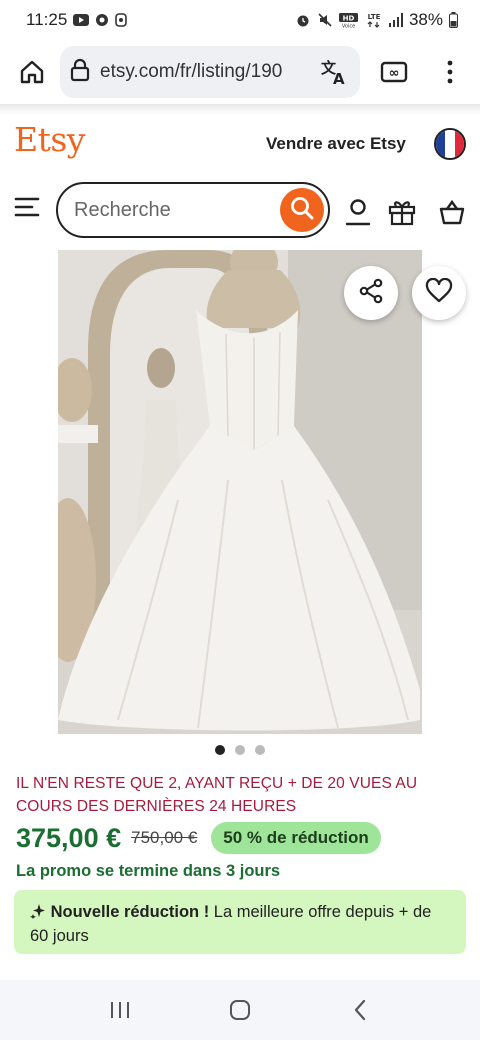  I want to click on svg-text: Voice, so click(348, 26).